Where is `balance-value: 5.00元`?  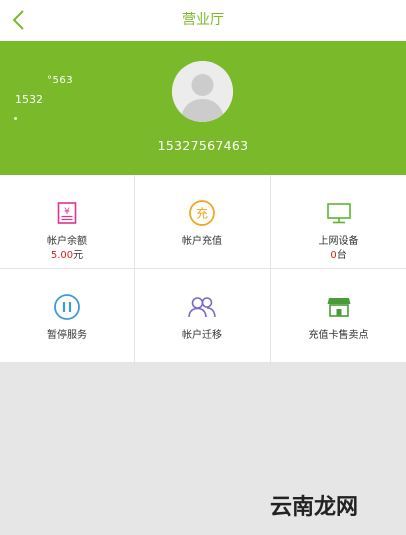
balance-value: 5.00元 is located at coordinates (67, 255).